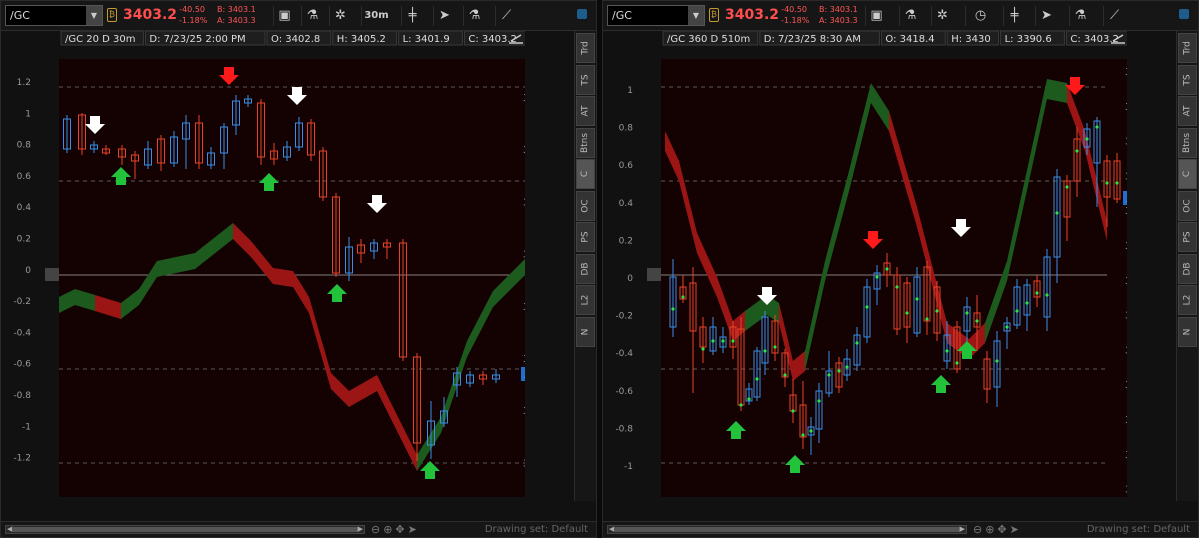  I want to click on current-price-tag-text: 3403.2, so click(1126, 199).